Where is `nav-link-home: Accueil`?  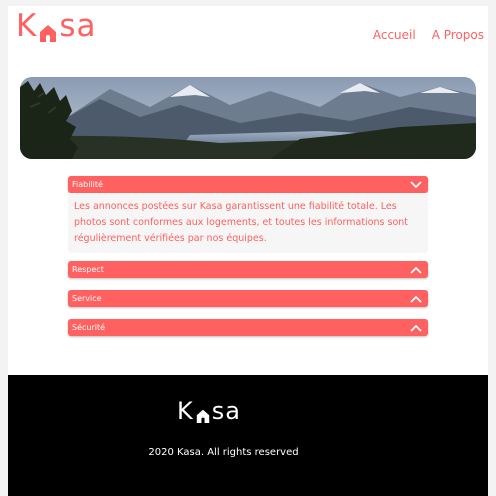
nav-link-home: Accueil is located at coordinates (394, 35).